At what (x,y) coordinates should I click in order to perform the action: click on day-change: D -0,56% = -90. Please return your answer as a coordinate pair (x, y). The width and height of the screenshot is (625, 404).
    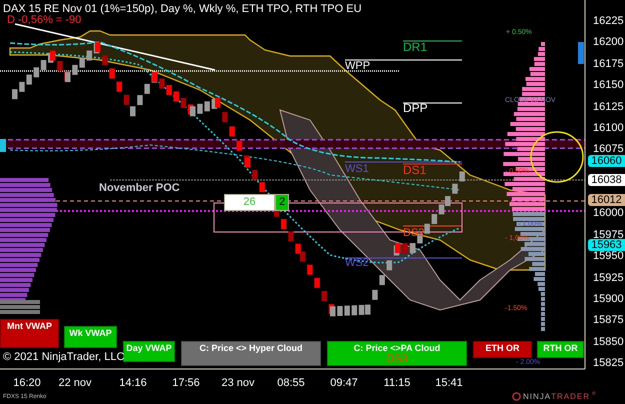
    Looking at the image, I should click on (44, 20).